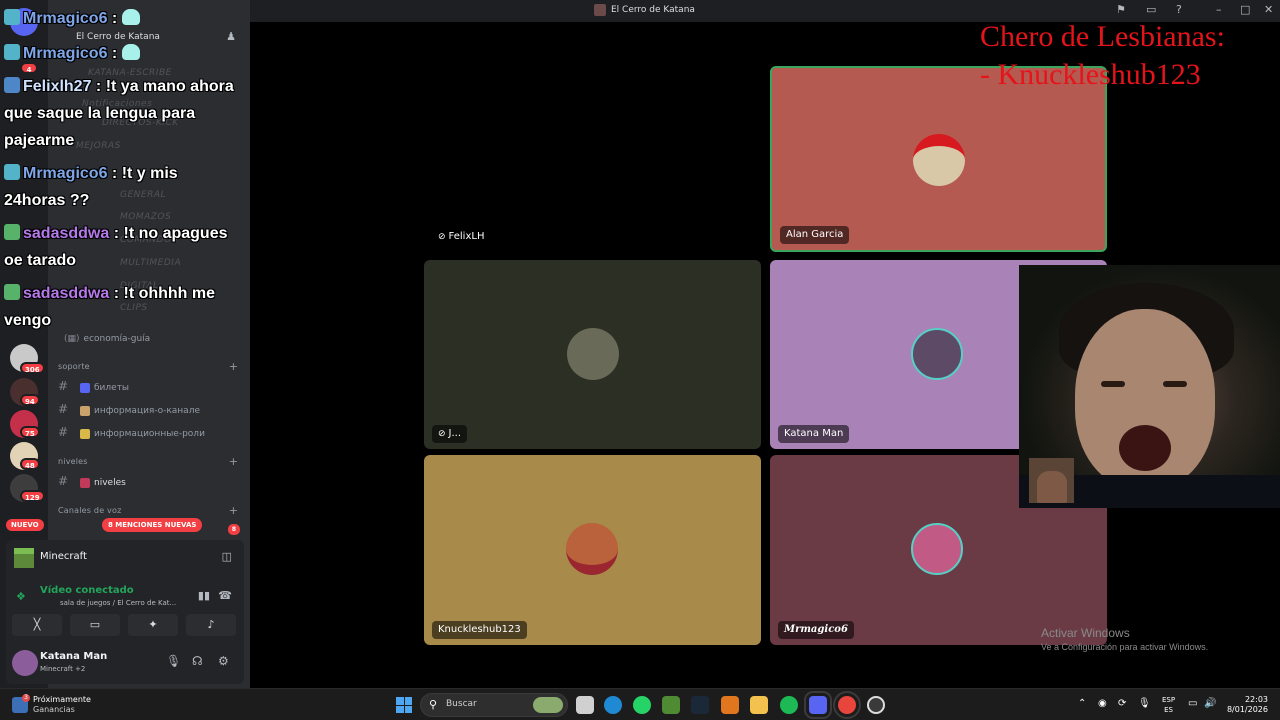  Describe the element at coordinates (30, 432) in the screenshot. I see `server-badge: 75` at that location.